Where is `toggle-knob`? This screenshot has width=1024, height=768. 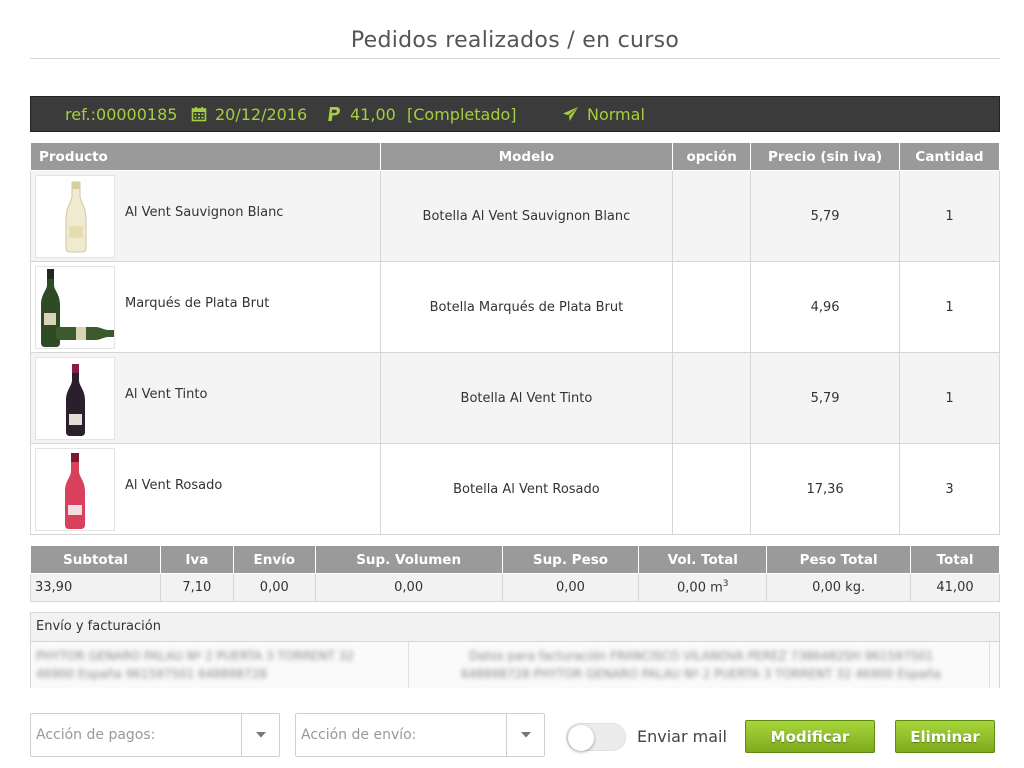
toggle-knob is located at coordinates (581, 738).